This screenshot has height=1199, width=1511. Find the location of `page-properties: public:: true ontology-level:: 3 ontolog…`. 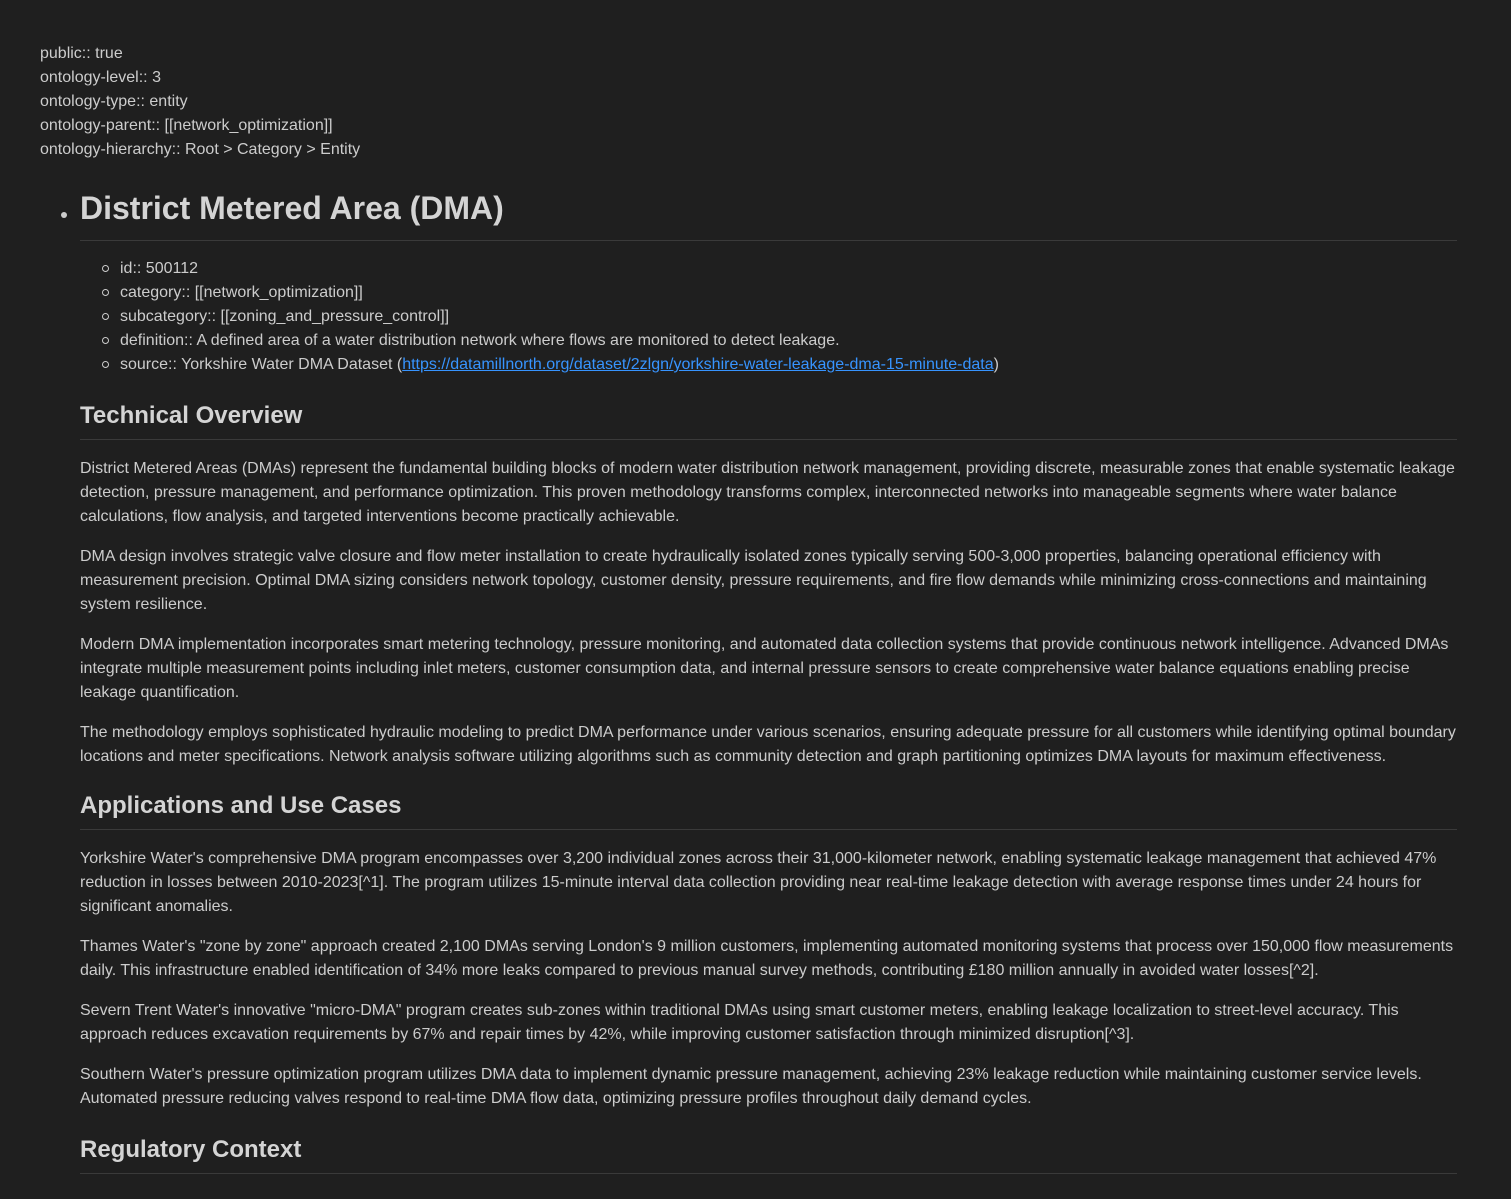

page-properties: public:: true ontology-level:: 3 ontolog… is located at coordinates (755, 102).